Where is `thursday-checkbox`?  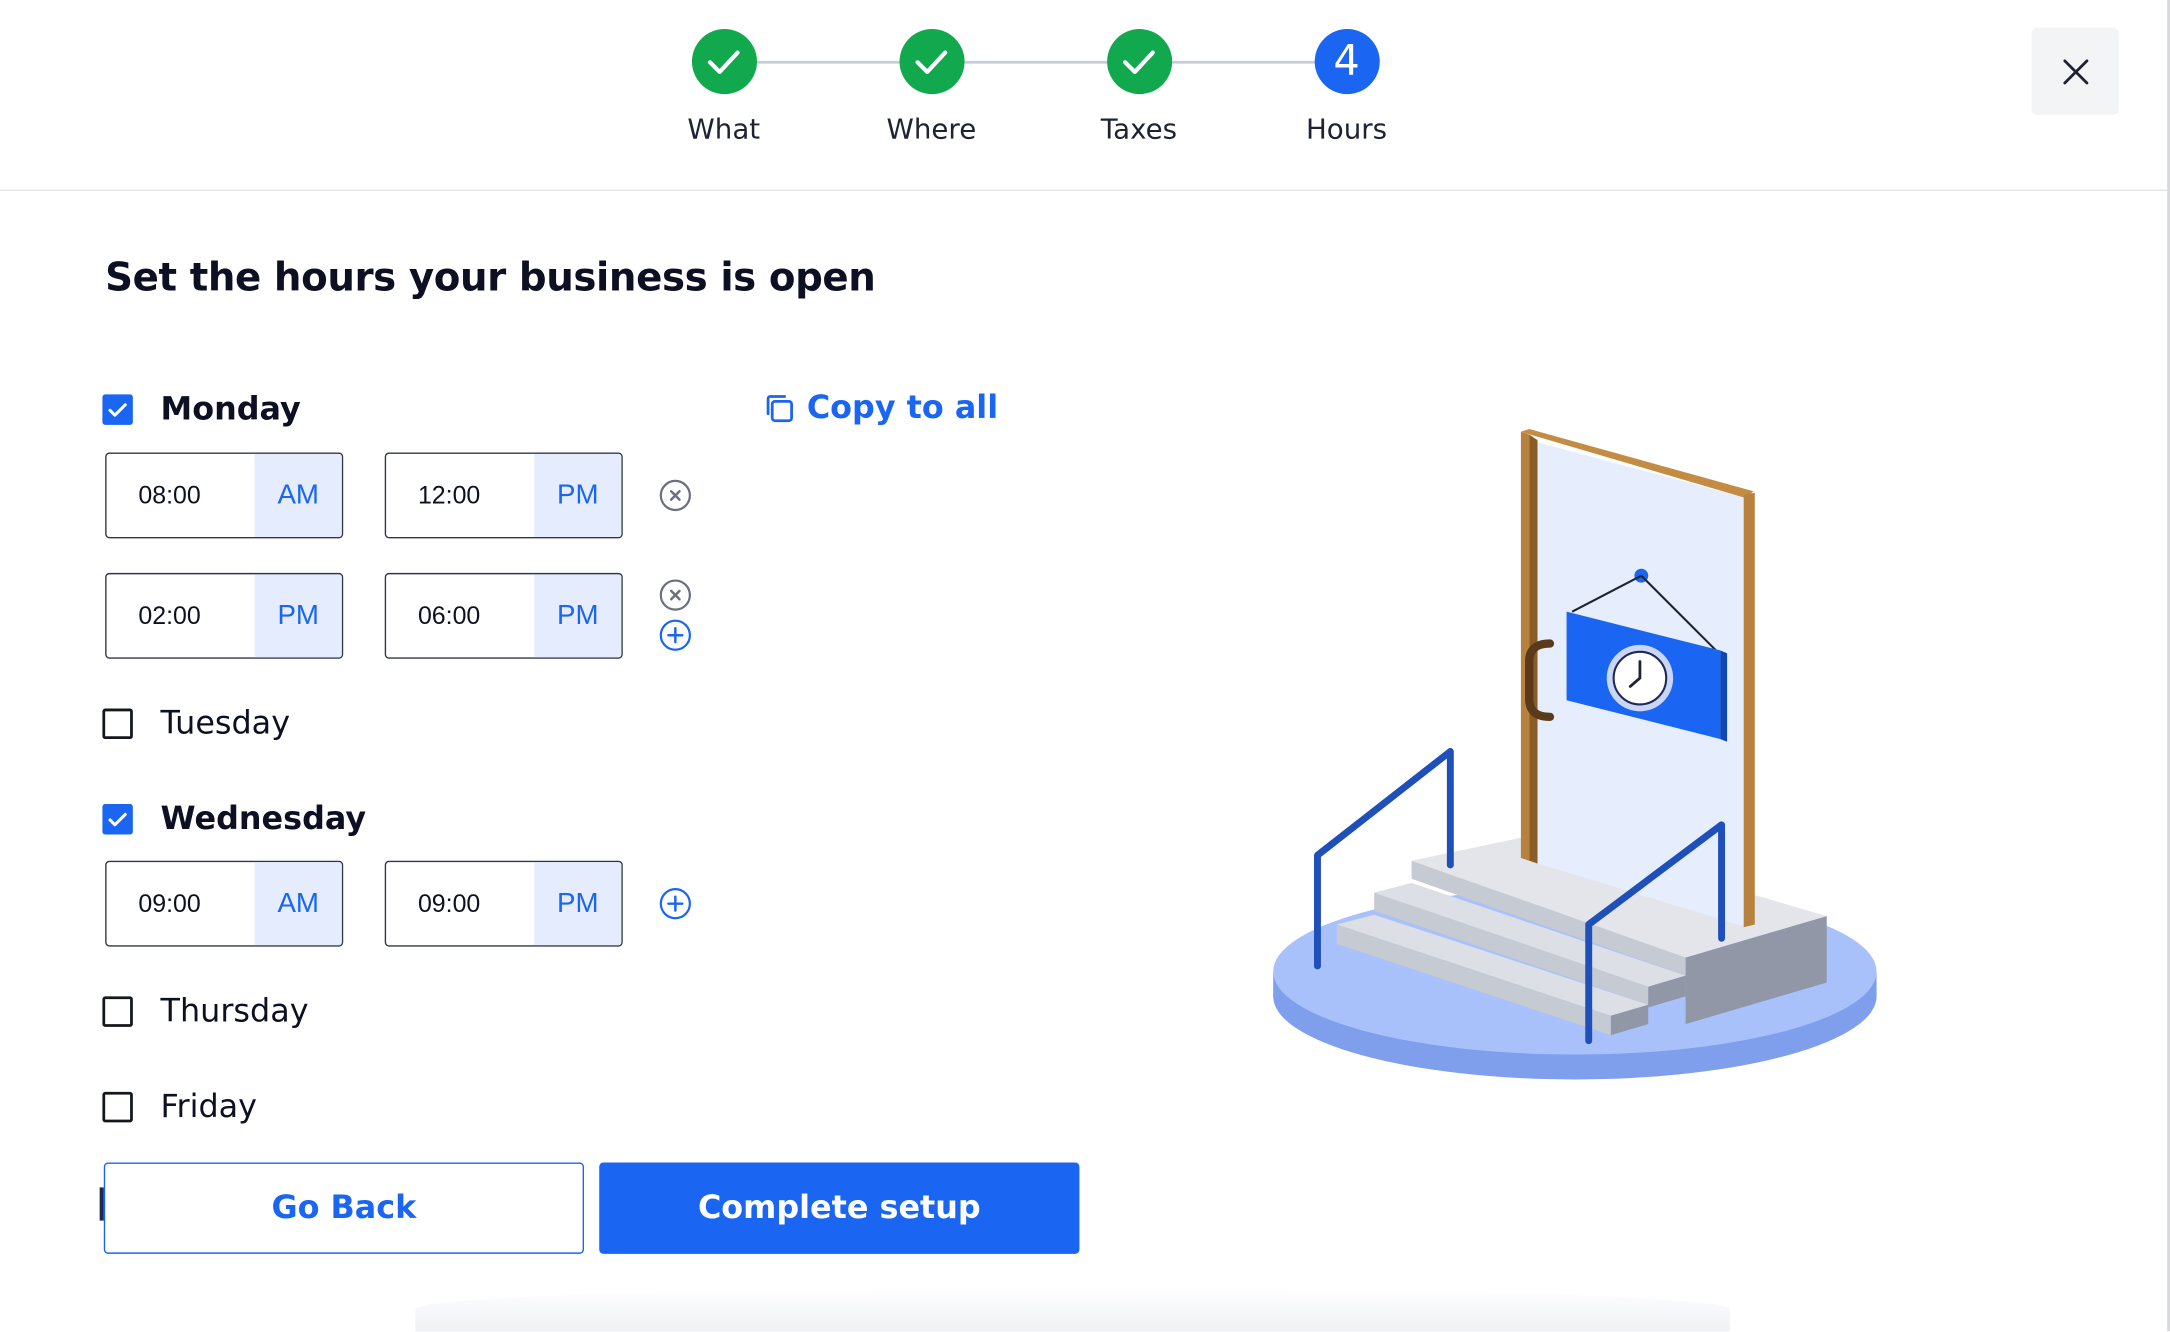
thursday-checkbox is located at coordinates (117, 1011).